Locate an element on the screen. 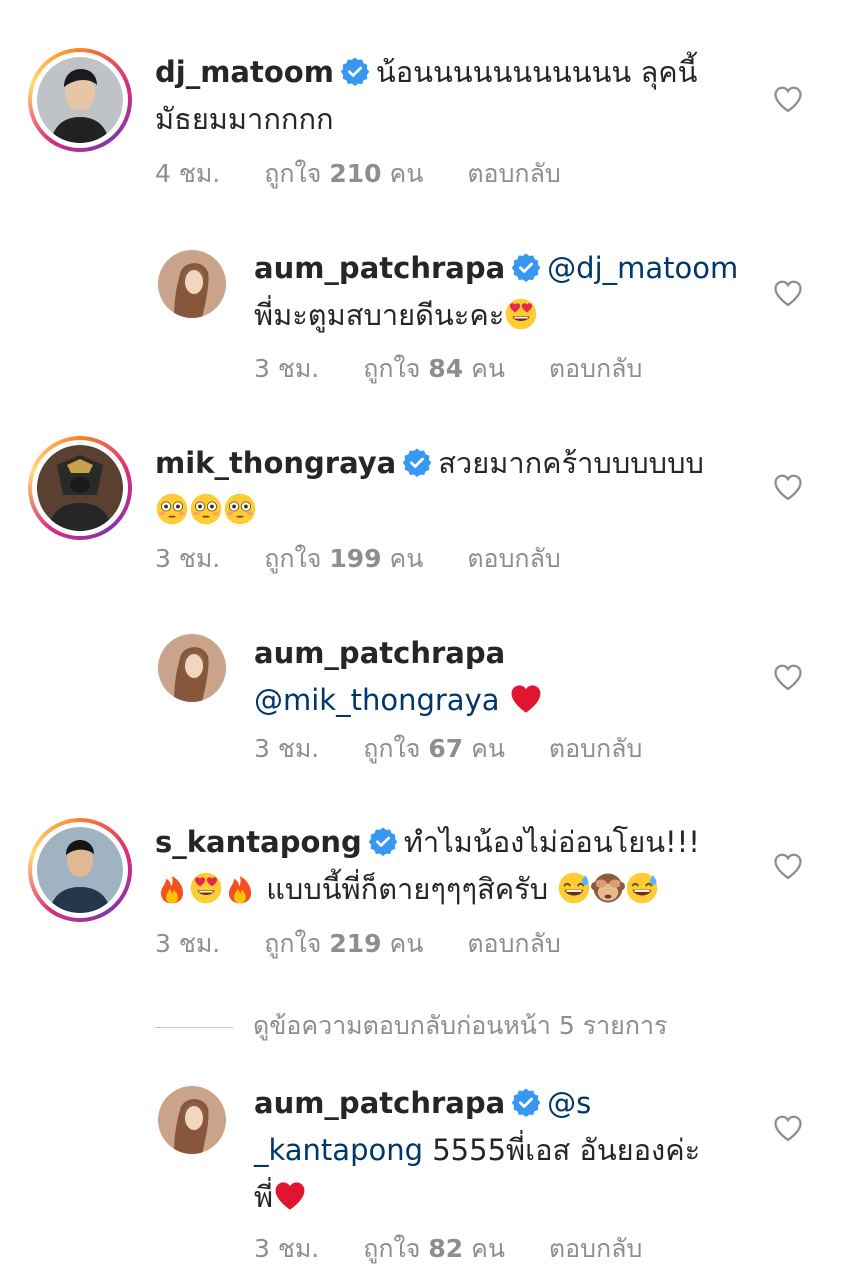 The height and width of the screenshot is (1280, 853). username: dj_matoom is located at coordinates (244, 72).